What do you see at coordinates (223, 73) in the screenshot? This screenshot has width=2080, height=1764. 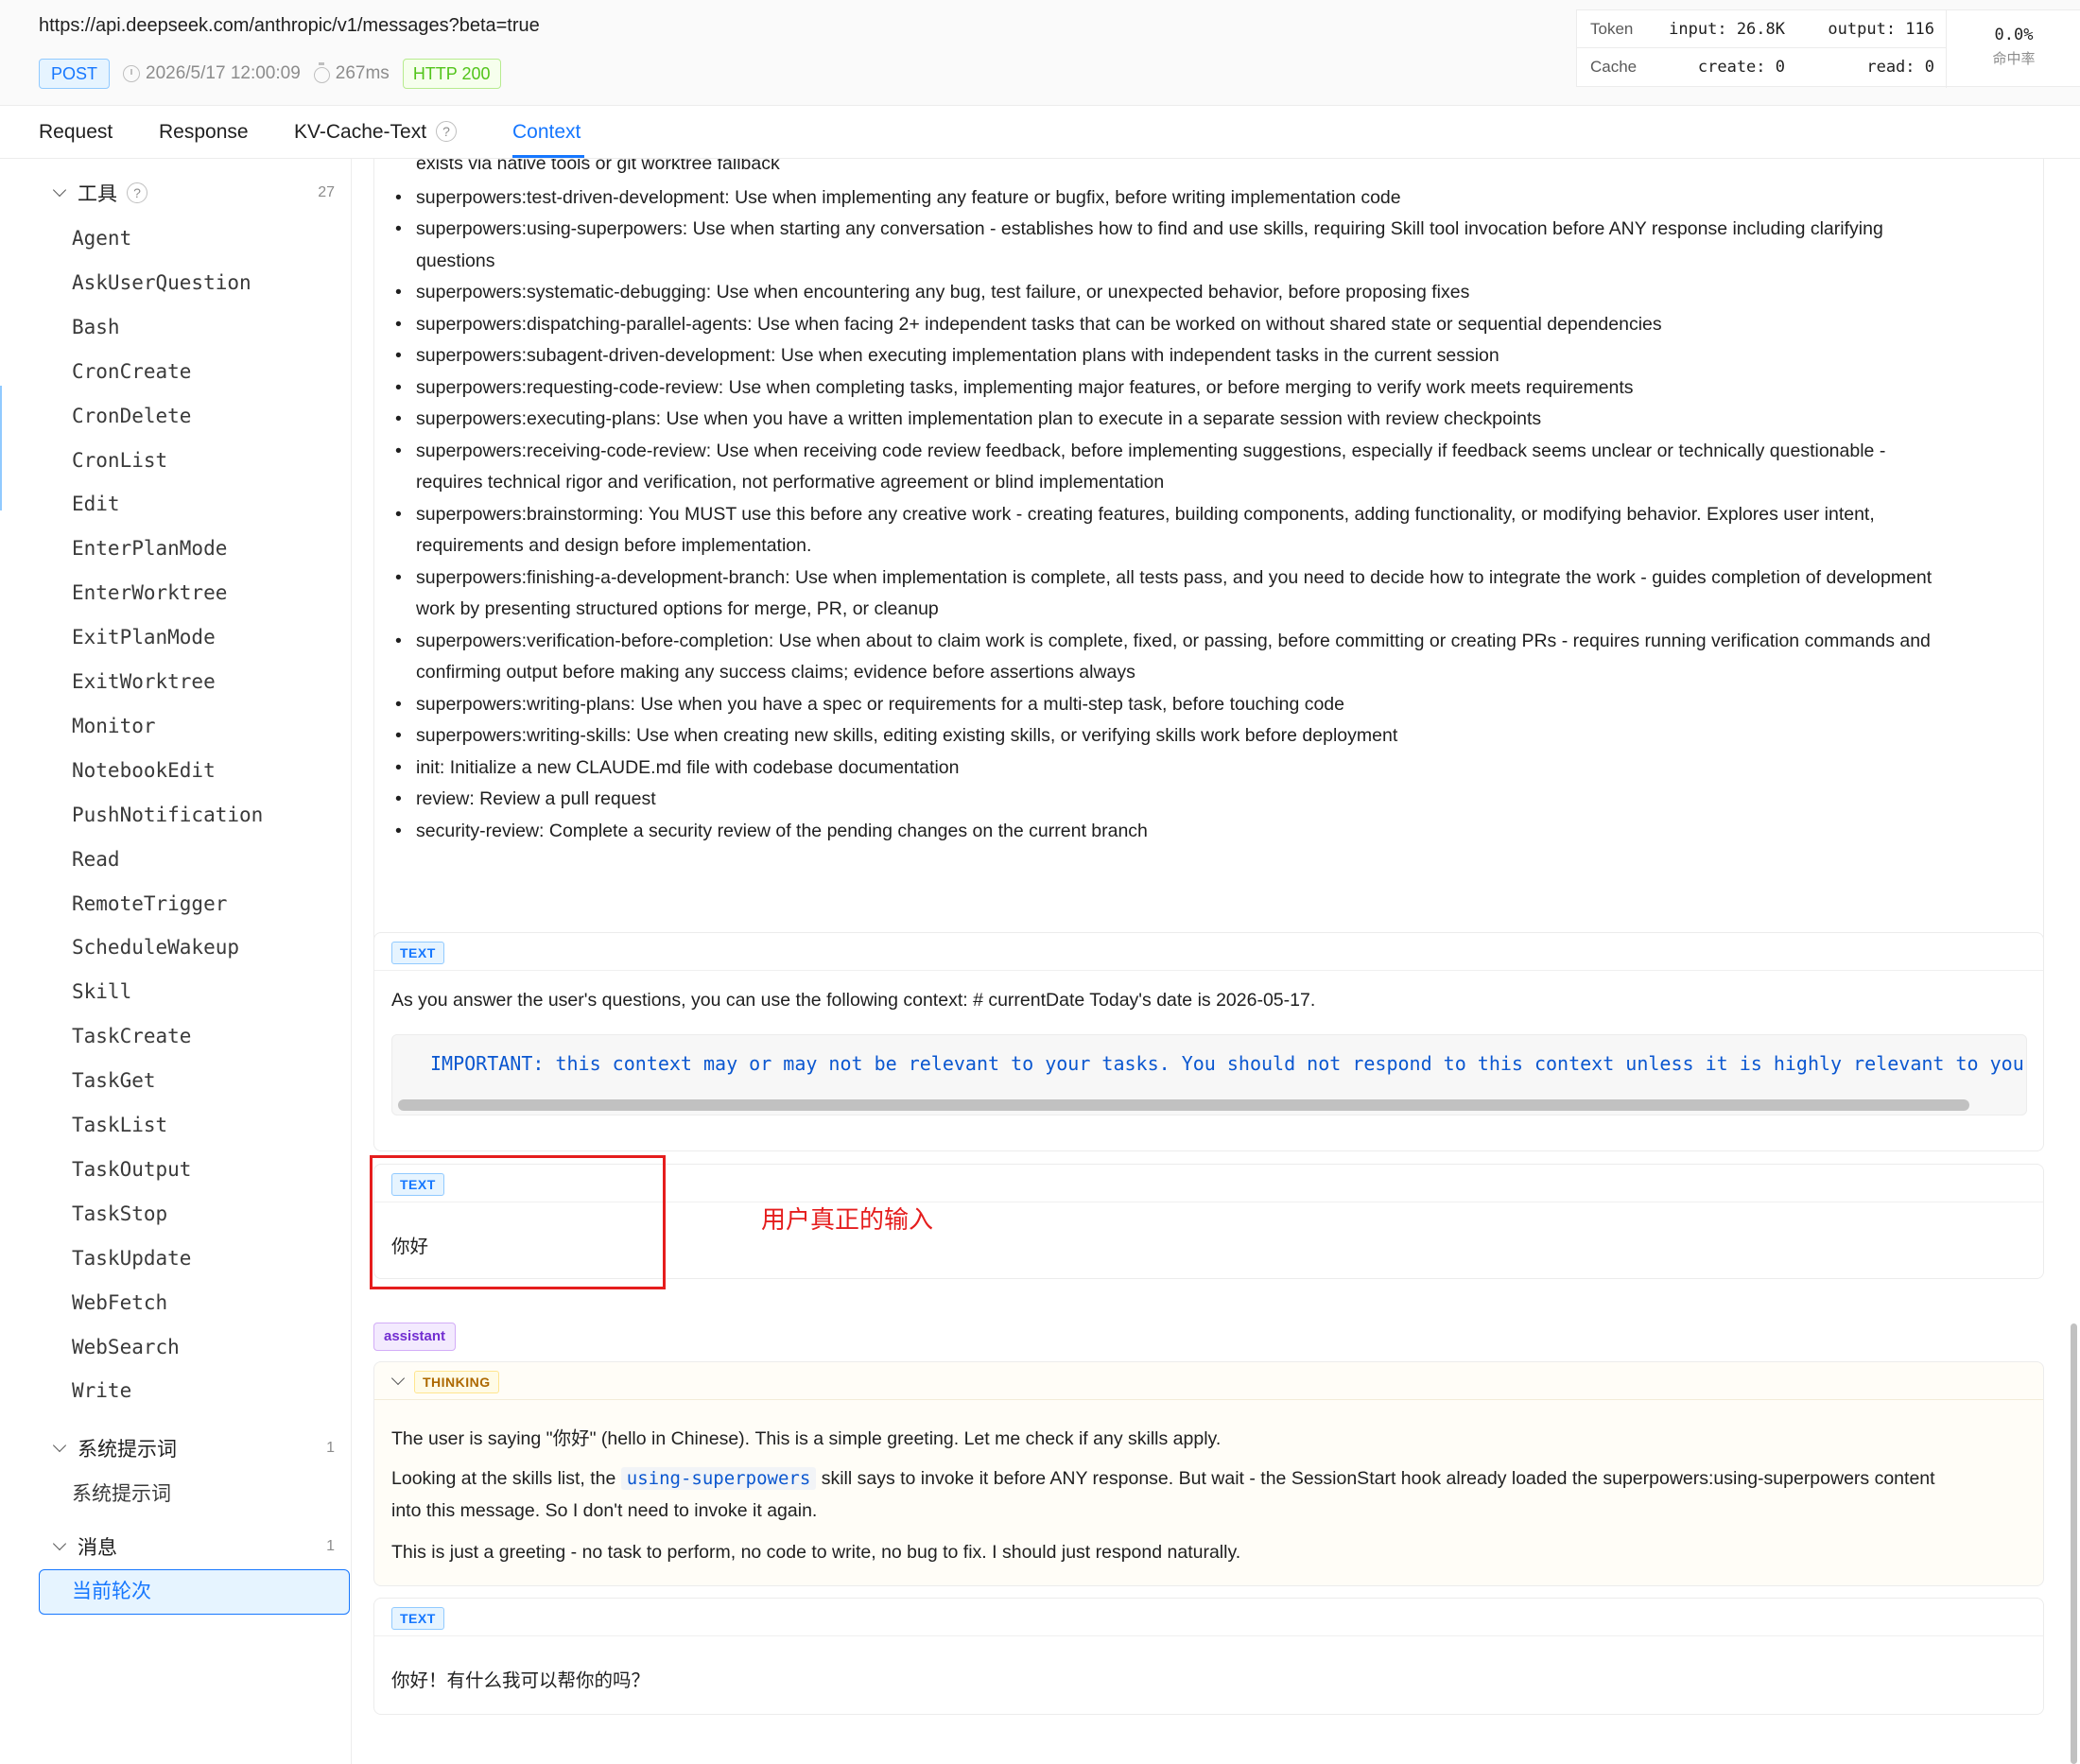 I see `request-time-text: 2026/5/17 12:00:09` at bounding box center [223, 73].